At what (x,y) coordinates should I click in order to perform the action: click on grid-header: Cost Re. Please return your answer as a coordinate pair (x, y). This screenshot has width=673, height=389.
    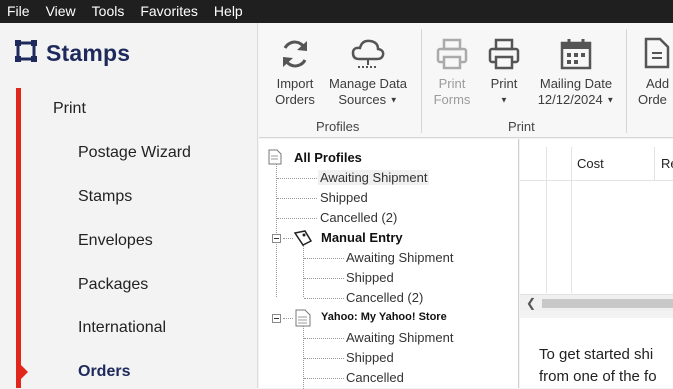
    Looking at the image, I should click on (596, 164).